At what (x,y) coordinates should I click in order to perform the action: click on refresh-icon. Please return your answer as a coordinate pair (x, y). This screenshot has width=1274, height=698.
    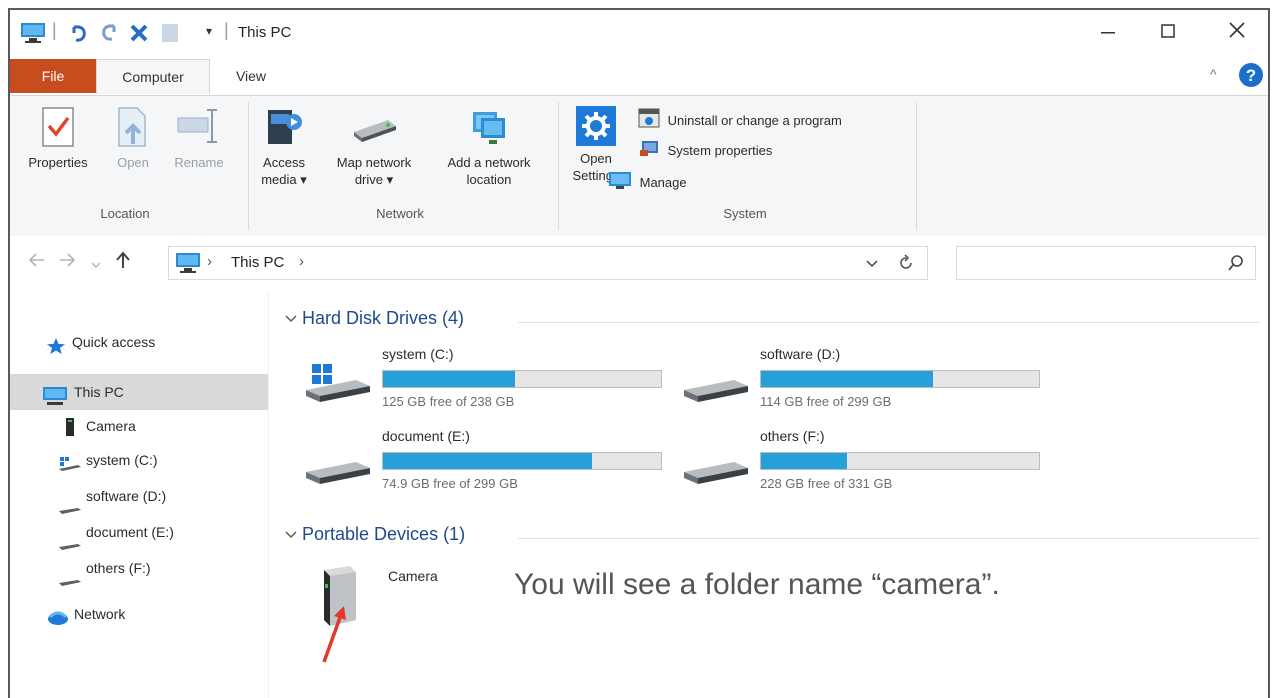
    Looking at the image, I should click on (906, 265).